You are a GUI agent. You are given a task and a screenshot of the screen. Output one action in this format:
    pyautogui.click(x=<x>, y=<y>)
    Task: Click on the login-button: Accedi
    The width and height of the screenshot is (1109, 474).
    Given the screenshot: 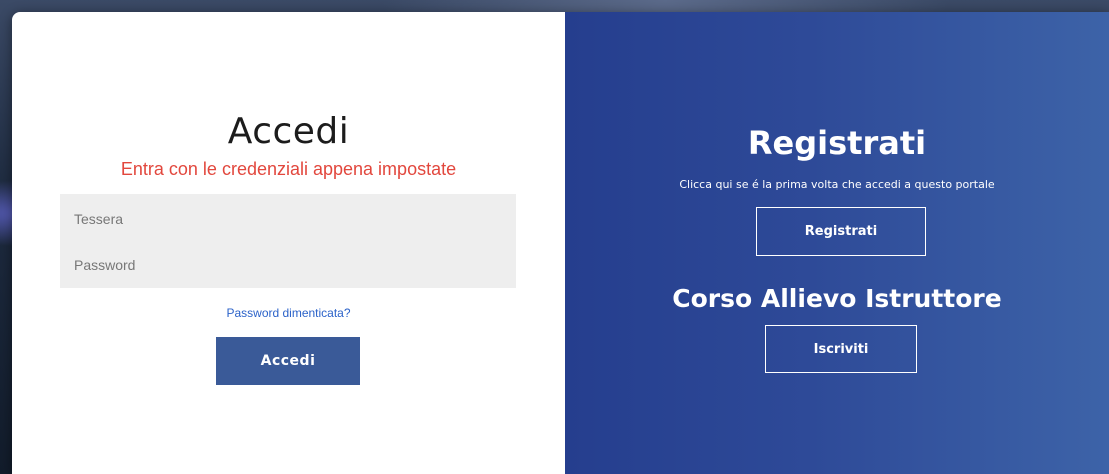 What is the action you would take?
    pyautogui.click(x=288, y=361)
    